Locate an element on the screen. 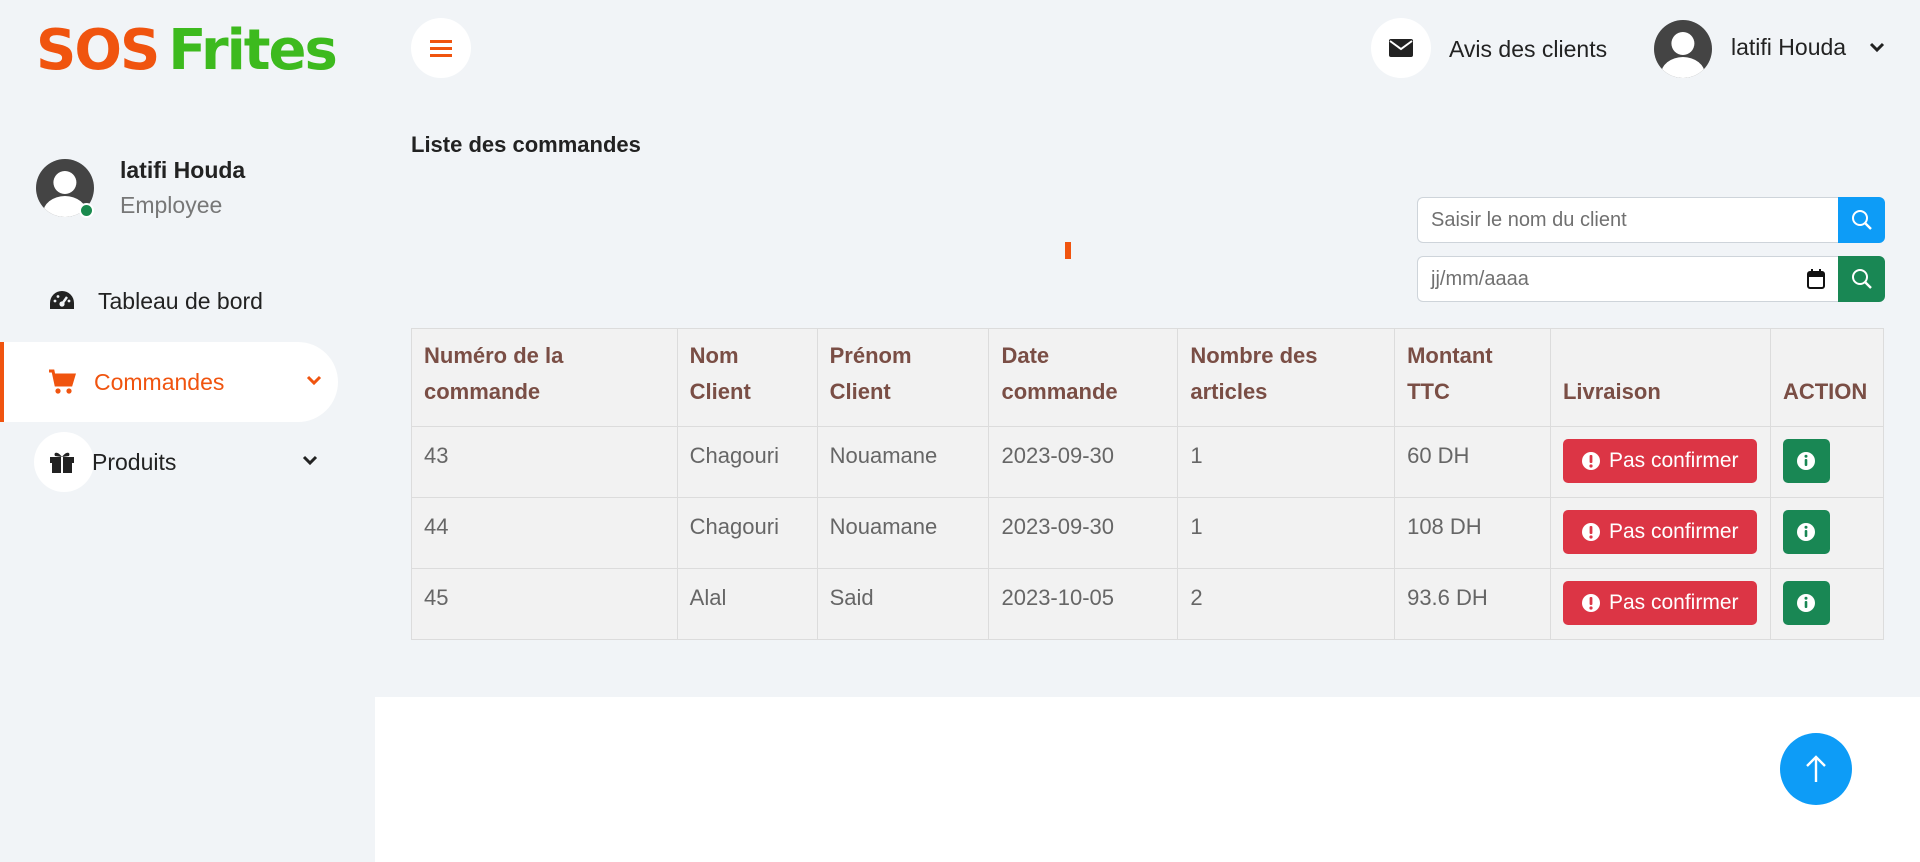 The height and width of the screenshot is (862, 1920). amount-ttc: 60 DH is located at coordinates (1472, 462).